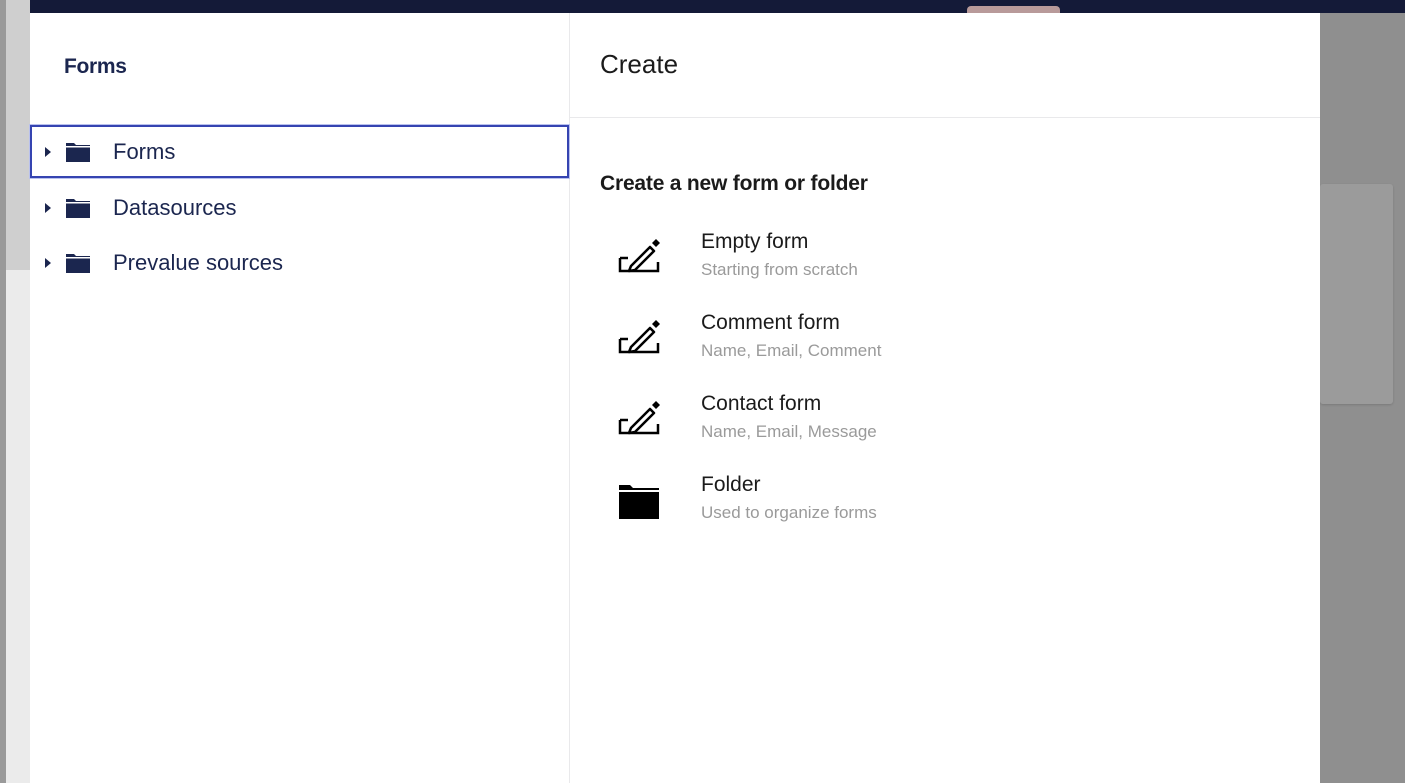 The height and width of the screenshot is (783, 1405). Describe the element at coordinates (15, 391) in the screenshot. I see `background-sidebar` at that location.